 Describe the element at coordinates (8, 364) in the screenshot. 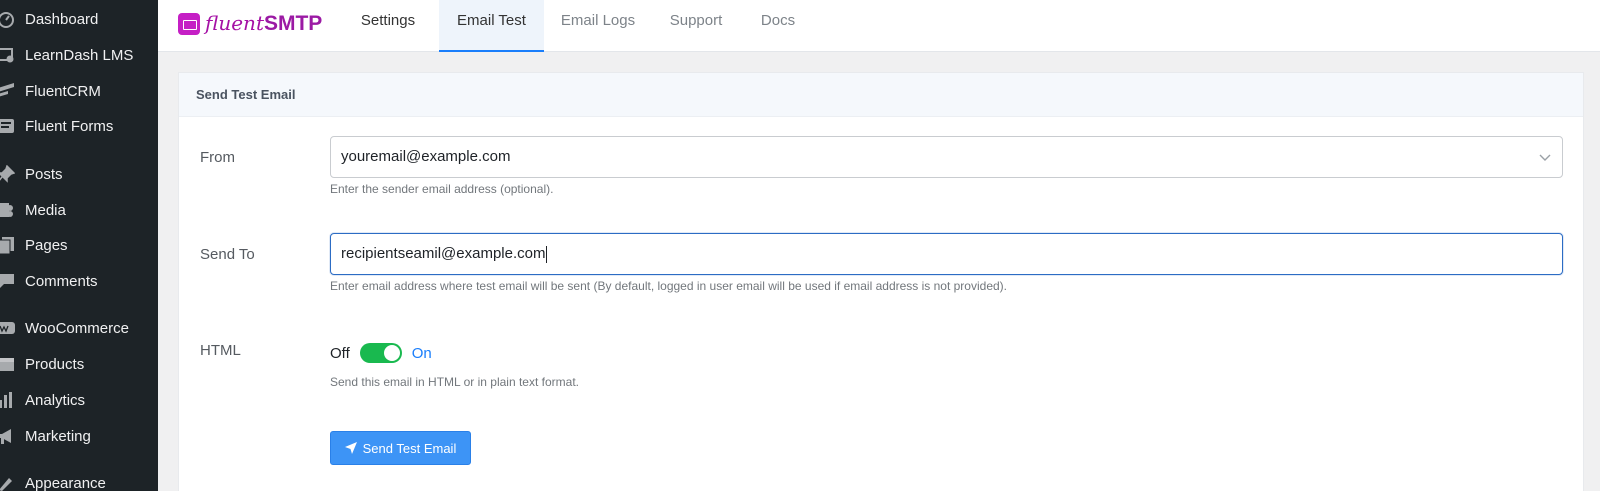

I see `products-icon` at that location.